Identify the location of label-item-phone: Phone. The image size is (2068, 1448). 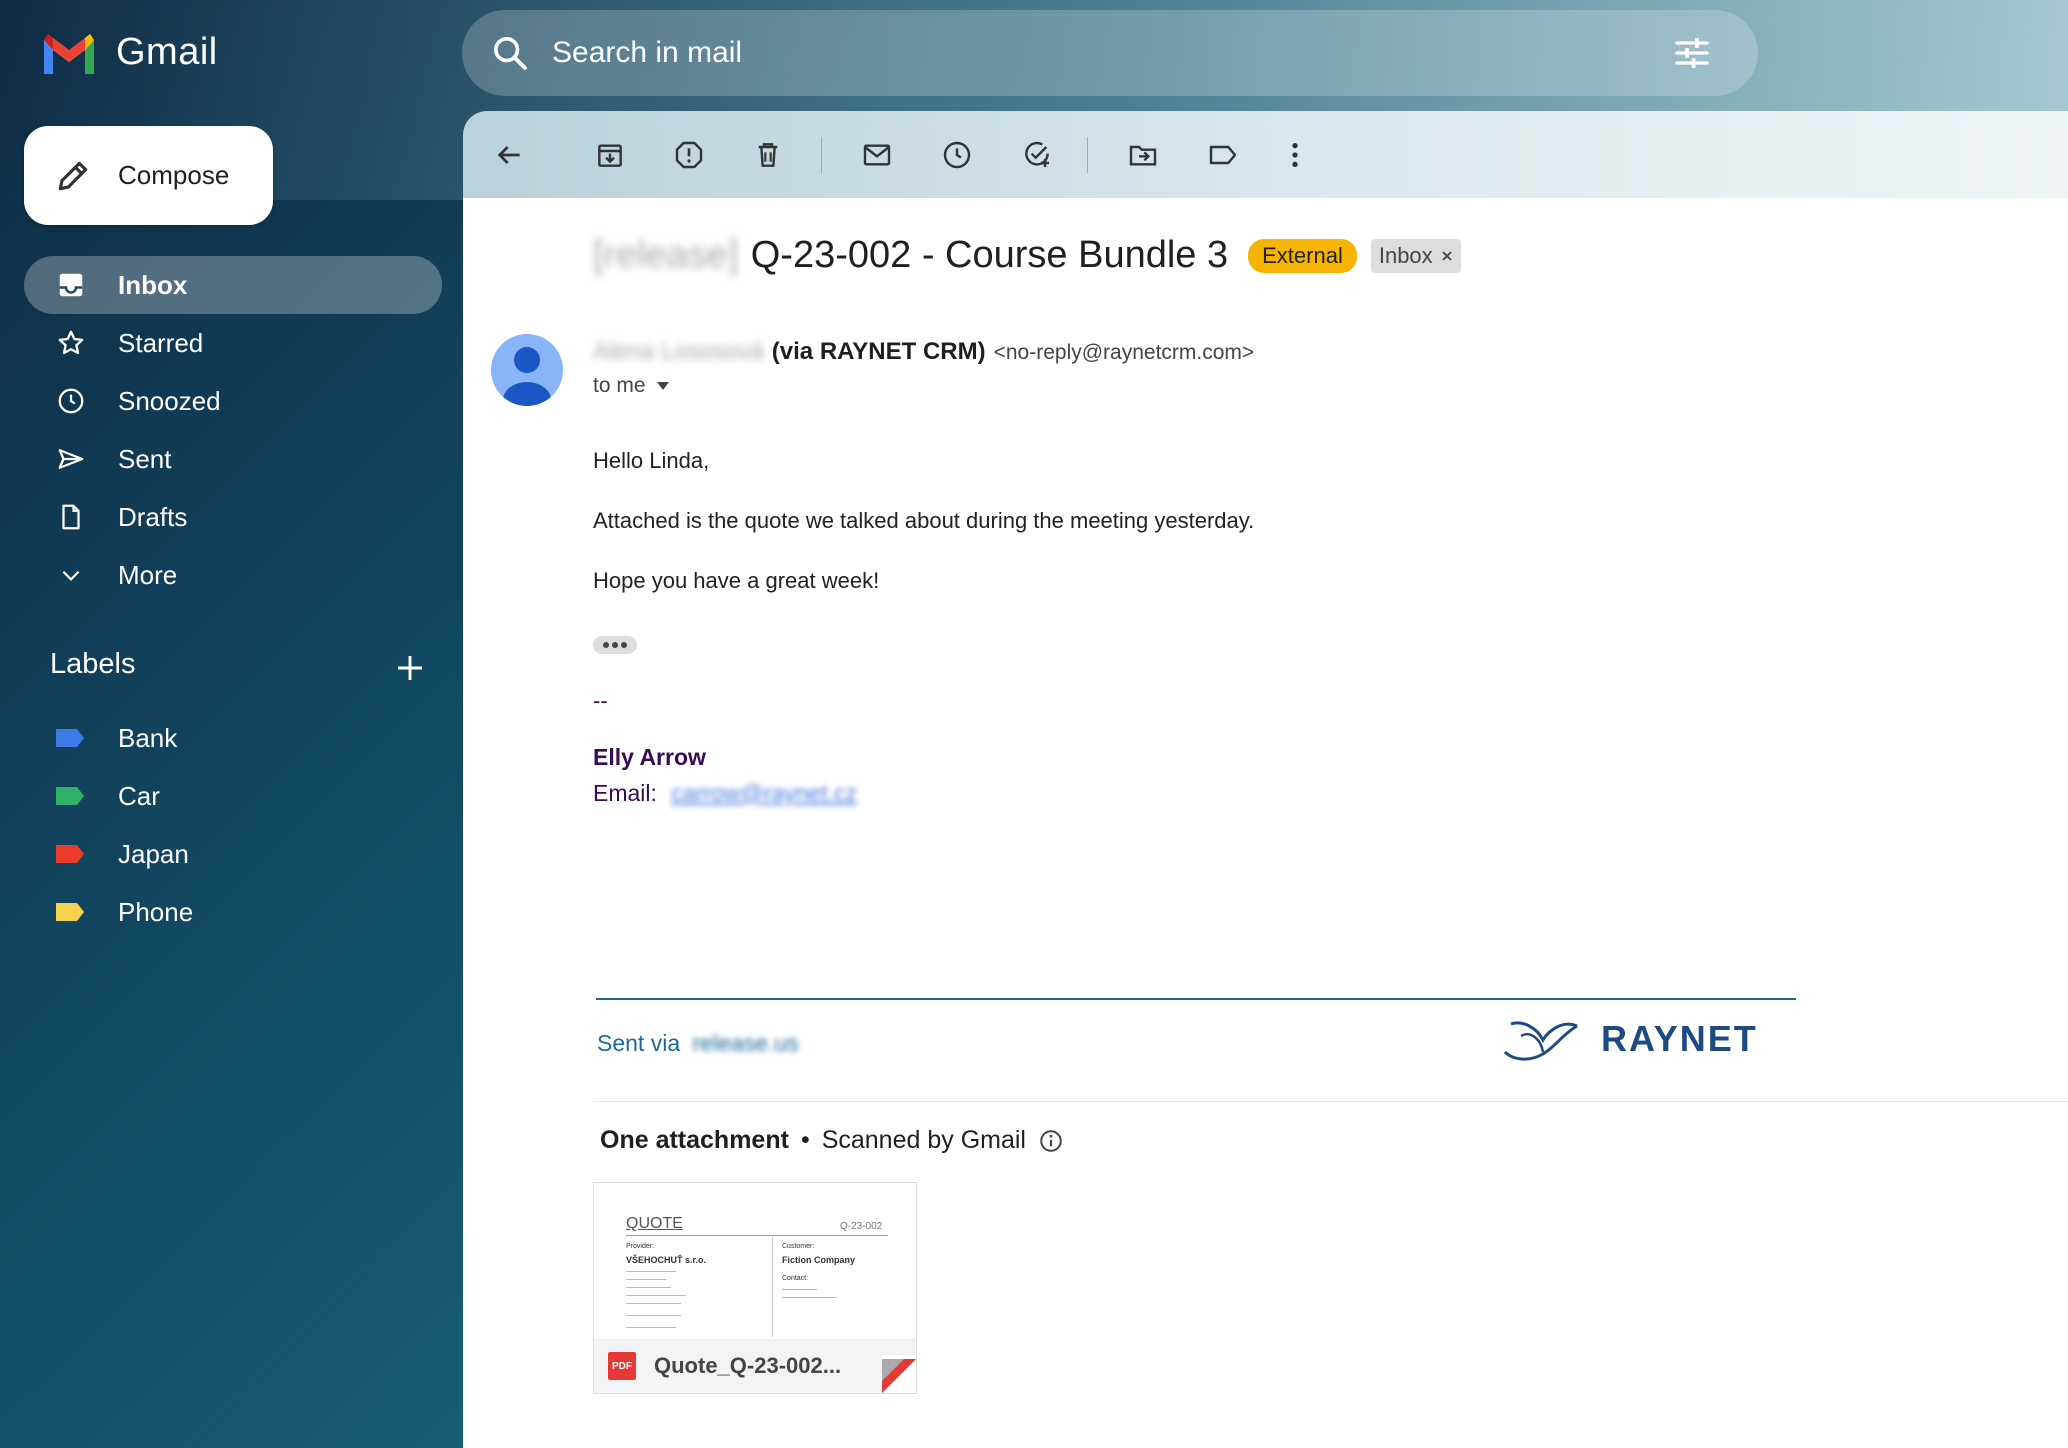
(233, 912).